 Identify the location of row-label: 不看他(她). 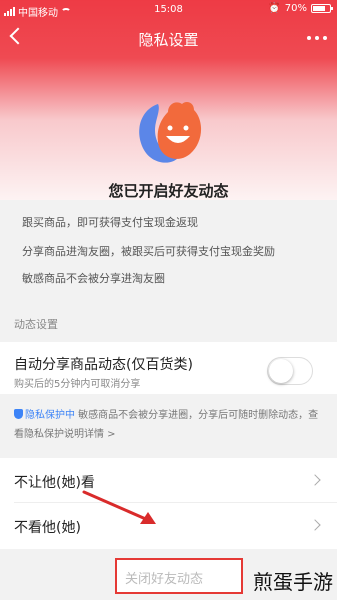
(47, 528).